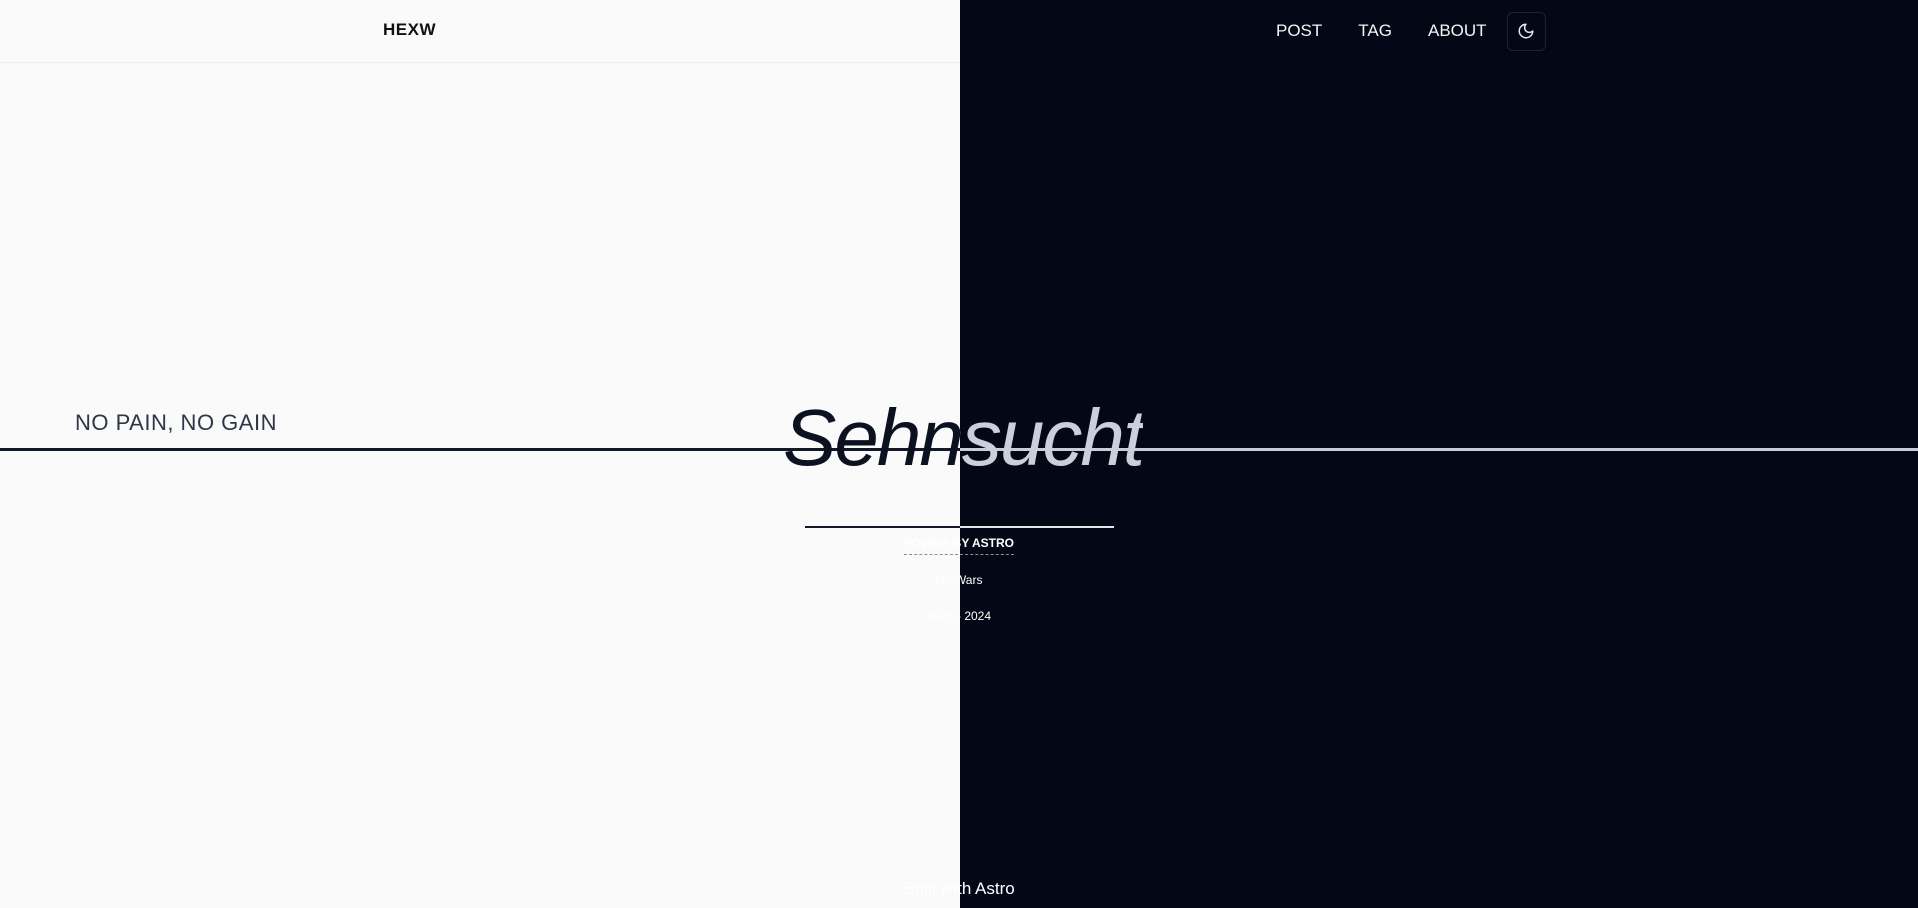  I want to click on author-name: hexWars, so click(959, 580).